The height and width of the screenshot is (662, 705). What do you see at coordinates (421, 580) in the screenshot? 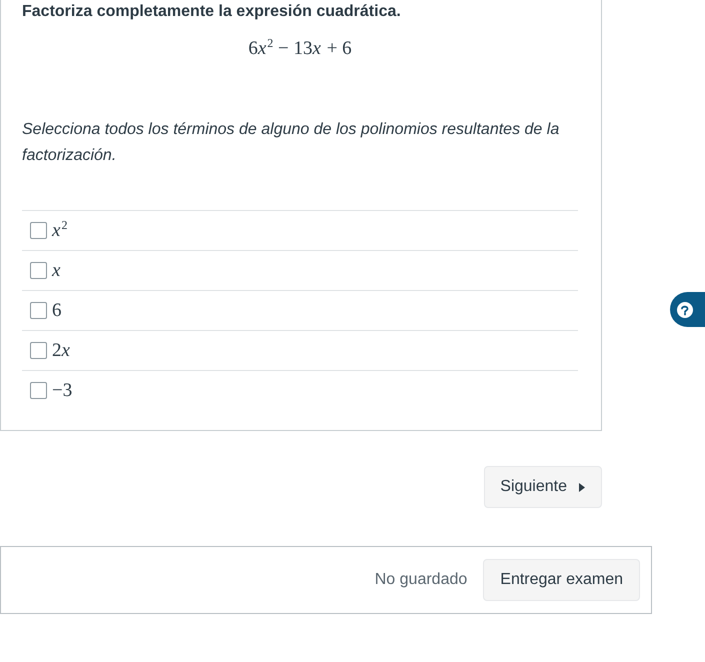
I see `save-status: No guardado` at bounding box center [421, 580].